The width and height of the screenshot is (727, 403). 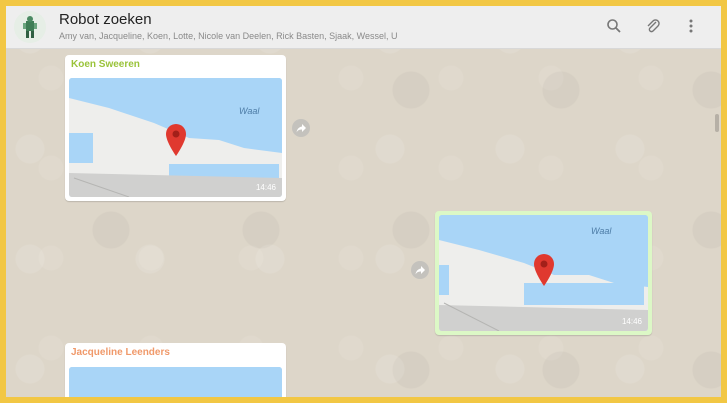 I want to click on message-bubble-outgoing: Waal 14:46, so click(x=543, y=273).